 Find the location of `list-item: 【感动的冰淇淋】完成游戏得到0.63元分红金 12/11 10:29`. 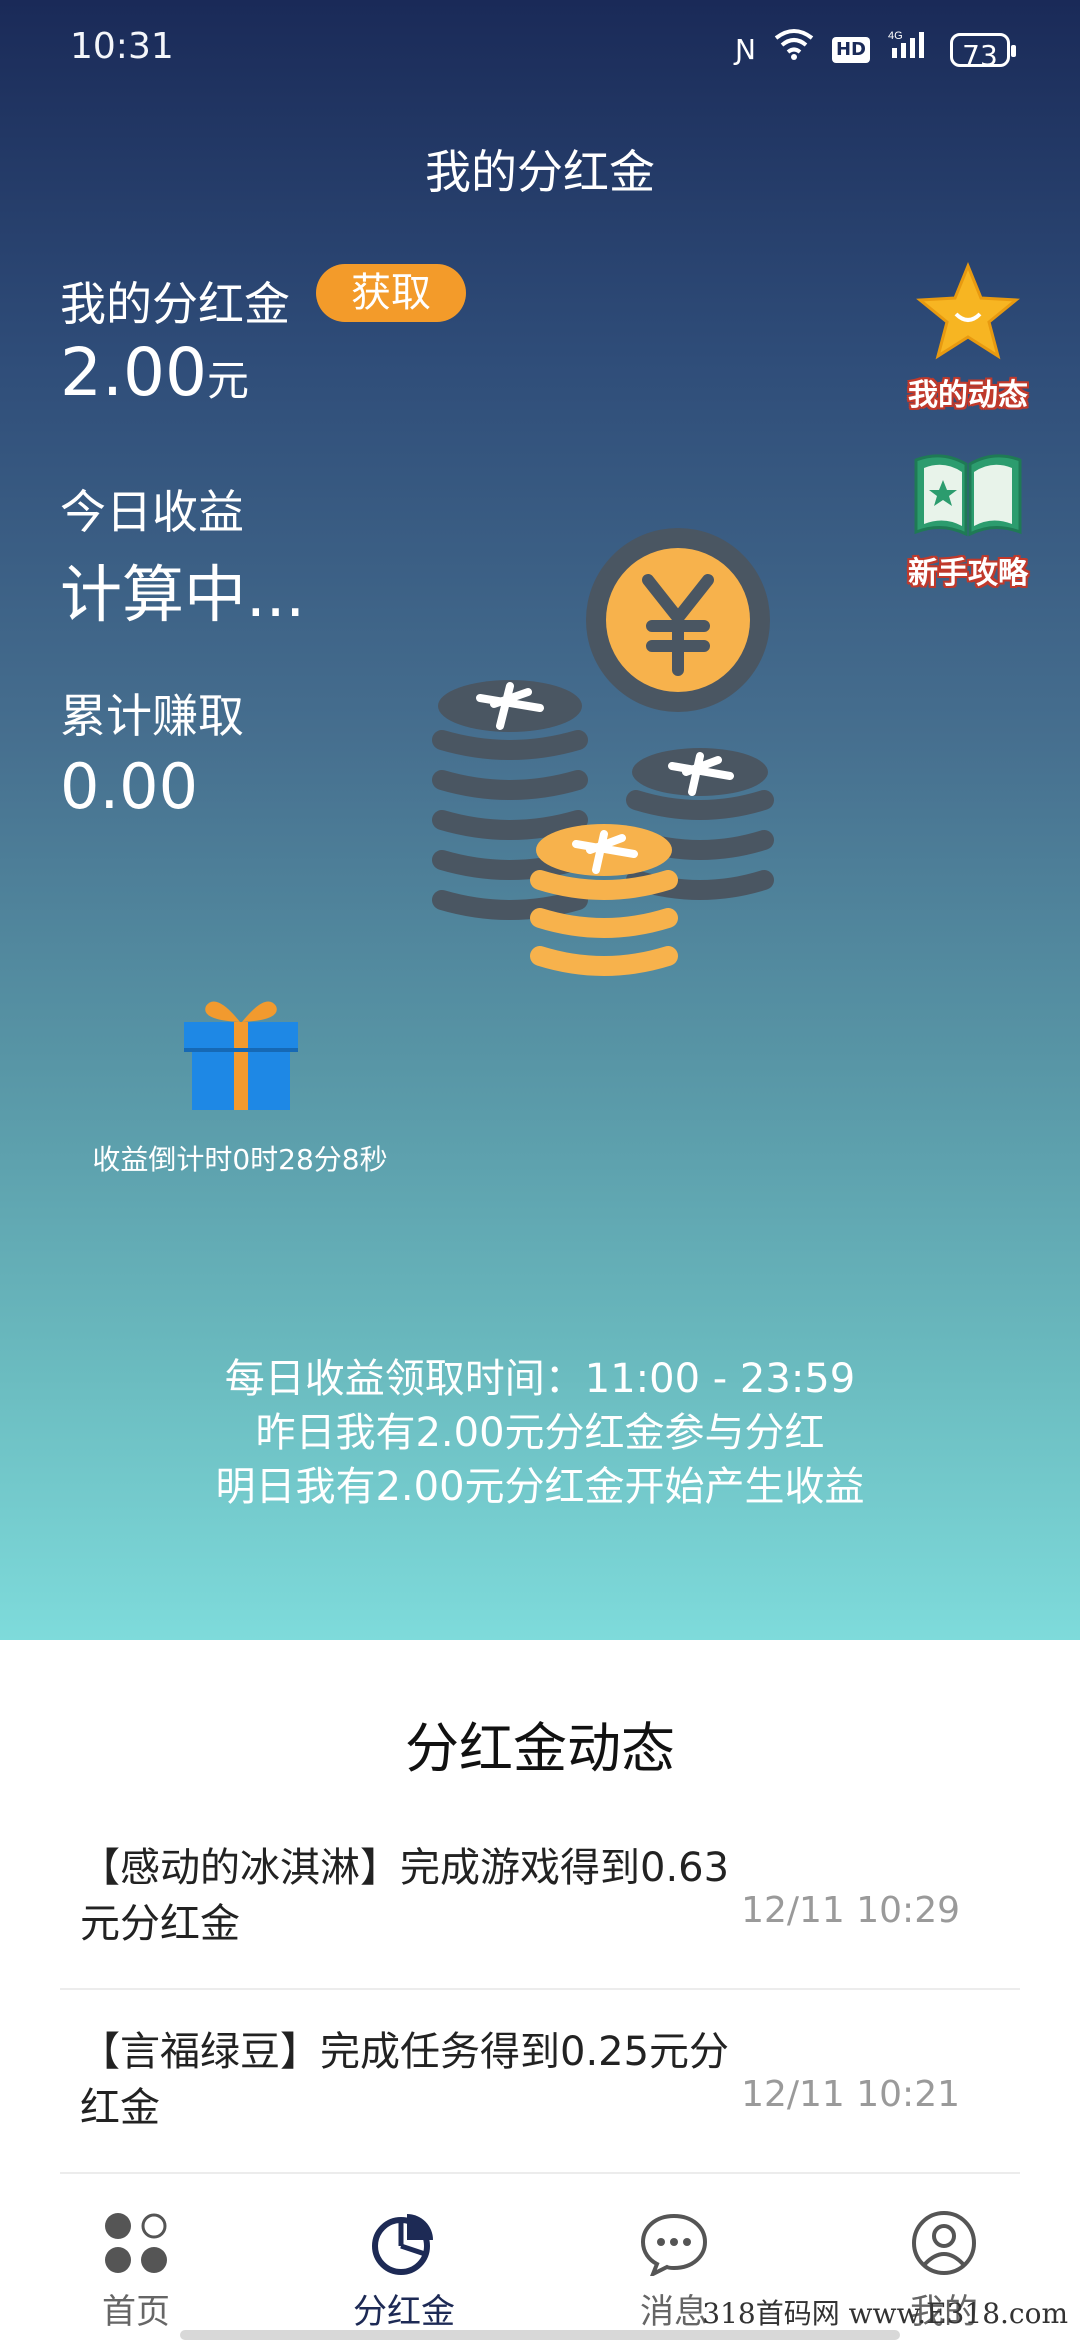

list-item: 【感动的冰淇淋】完成游戏得到0.63元分红金 12/11 10:29 is located at coordinates (540, 1898).